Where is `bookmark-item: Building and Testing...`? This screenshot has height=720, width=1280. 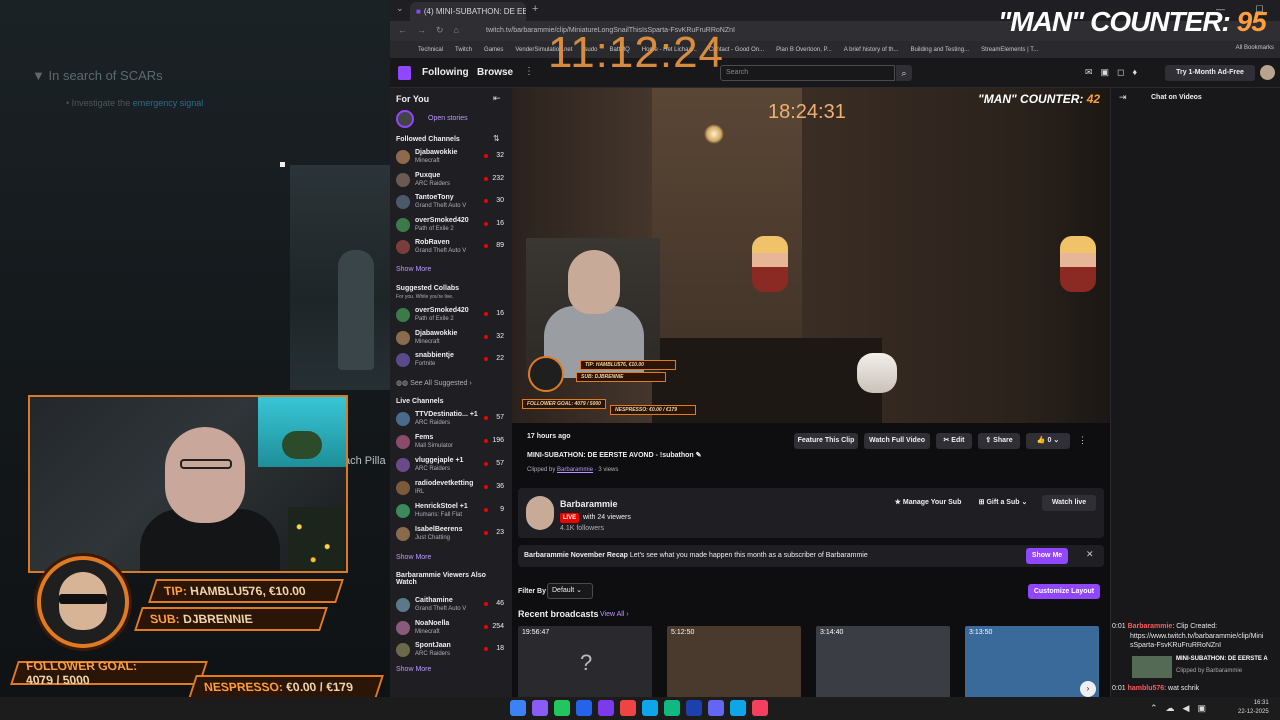
bookmark-item: Building and Testing... is located at coordinates (939, 50).